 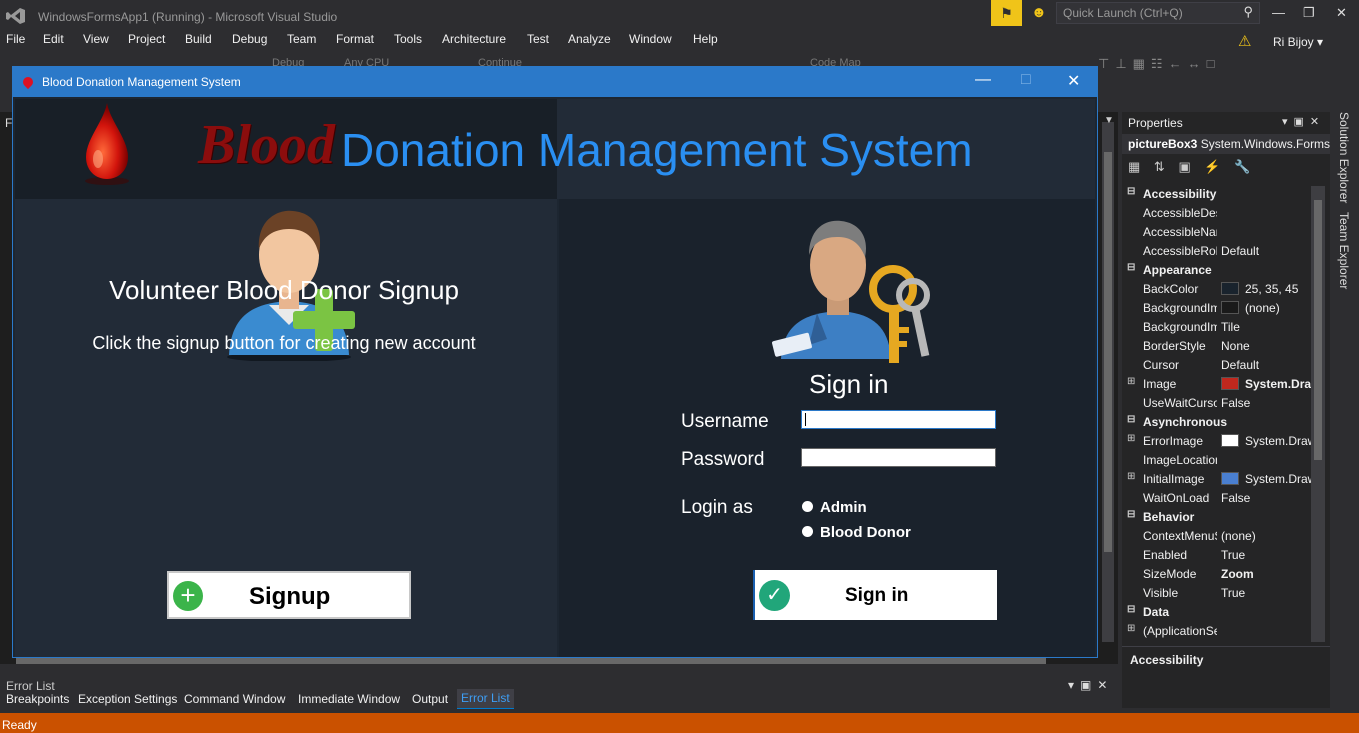 I want to click on categorized-icon: ▦, so click(x=1134, y=166).